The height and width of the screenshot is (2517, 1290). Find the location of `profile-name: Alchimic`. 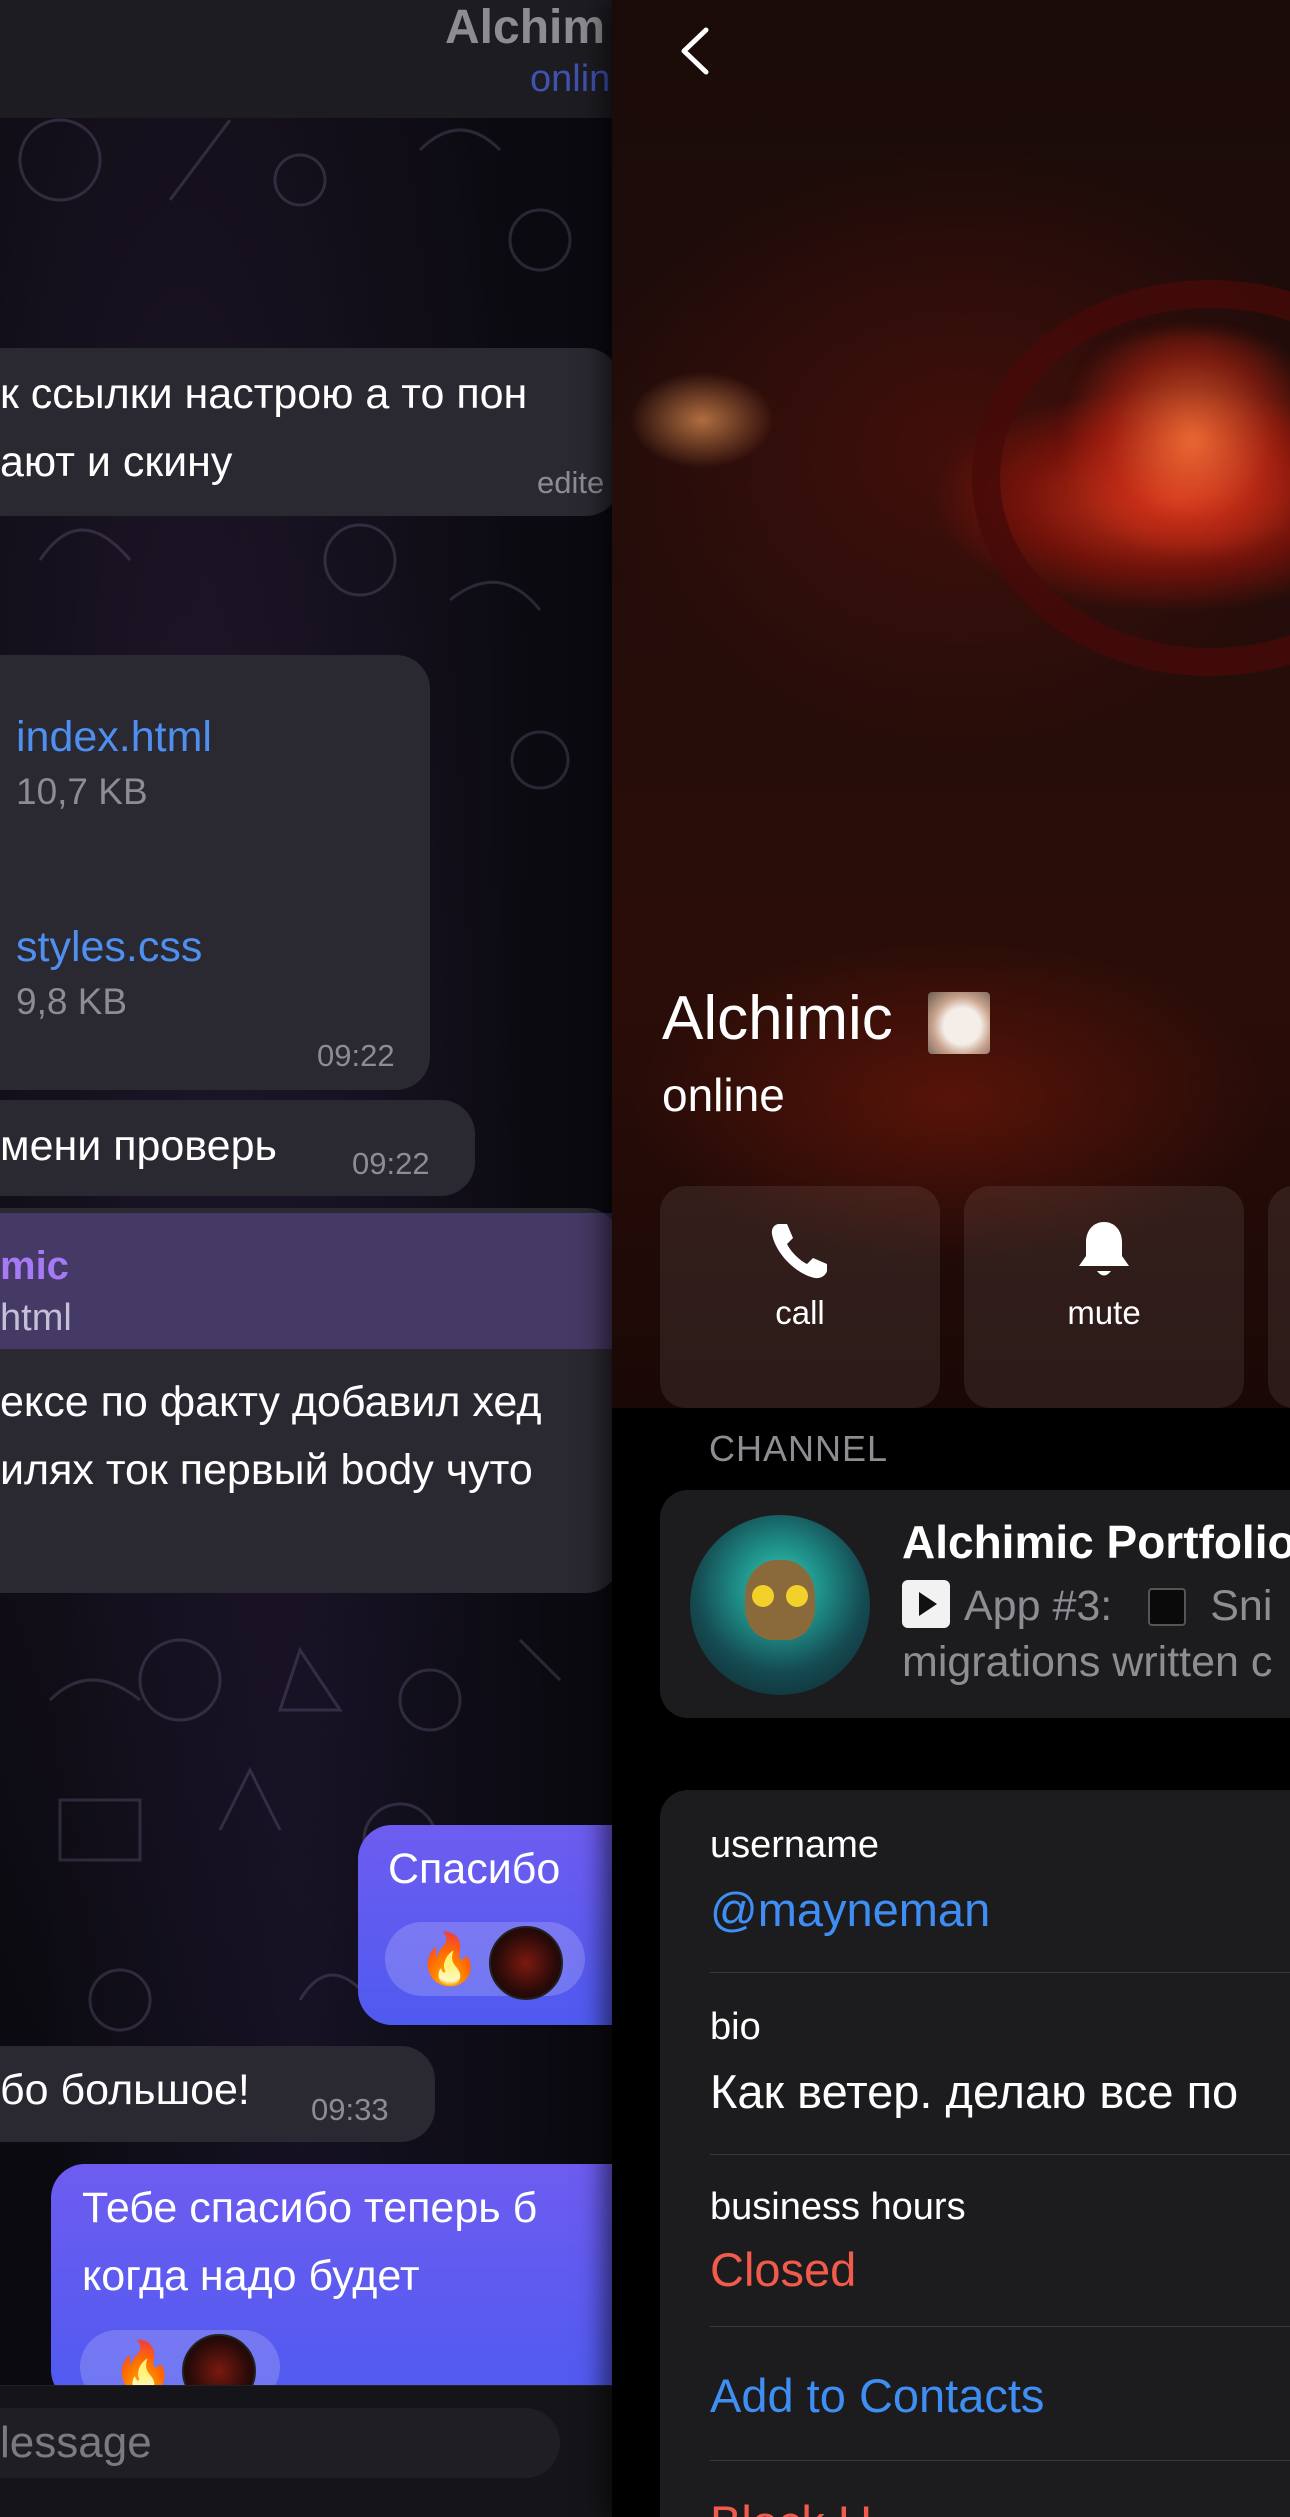

profile-name: Alchimic is located at coordinates (777, 1018).